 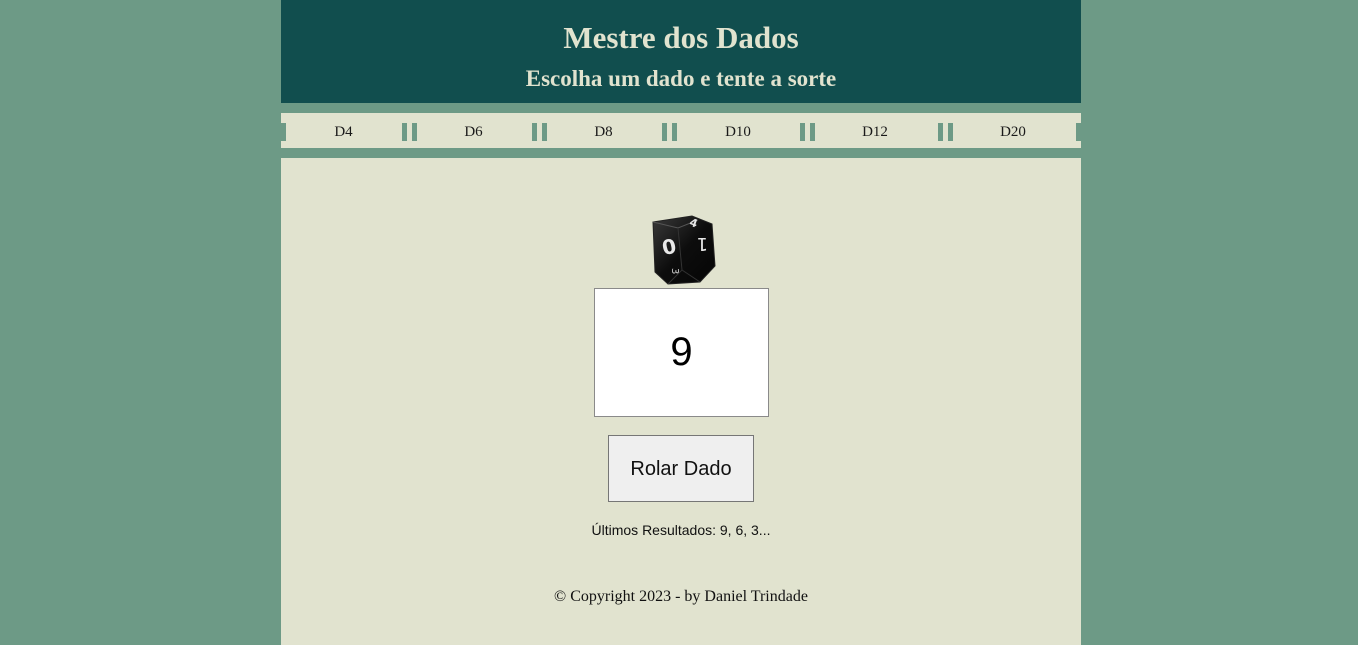 I want to click on dice-nav: D4 D6 D8 D10 D12 D20, so click(x=681, y=130).